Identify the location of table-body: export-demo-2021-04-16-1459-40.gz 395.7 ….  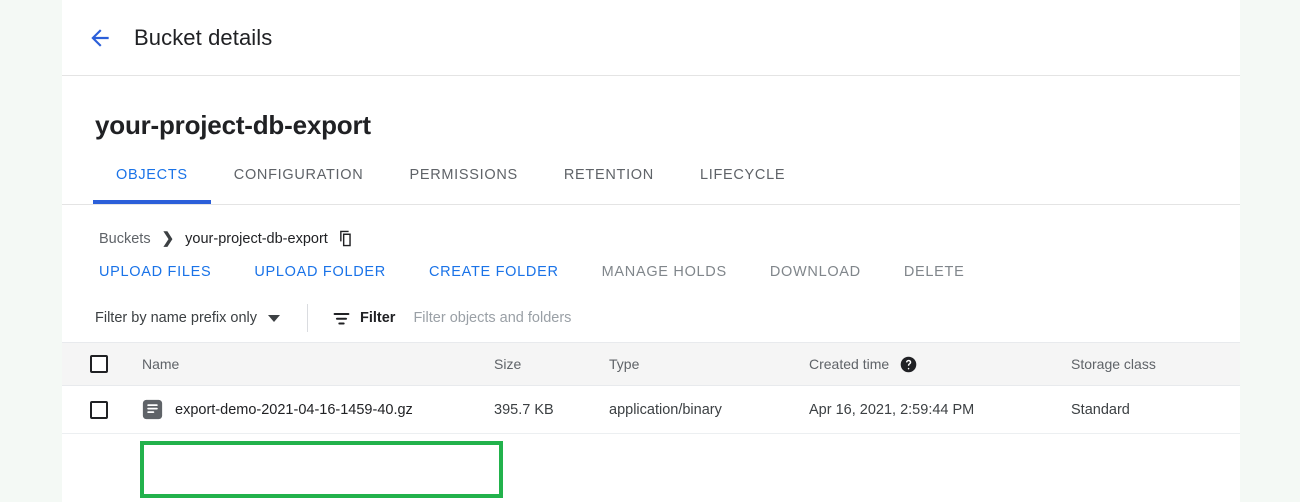
(651, 409).